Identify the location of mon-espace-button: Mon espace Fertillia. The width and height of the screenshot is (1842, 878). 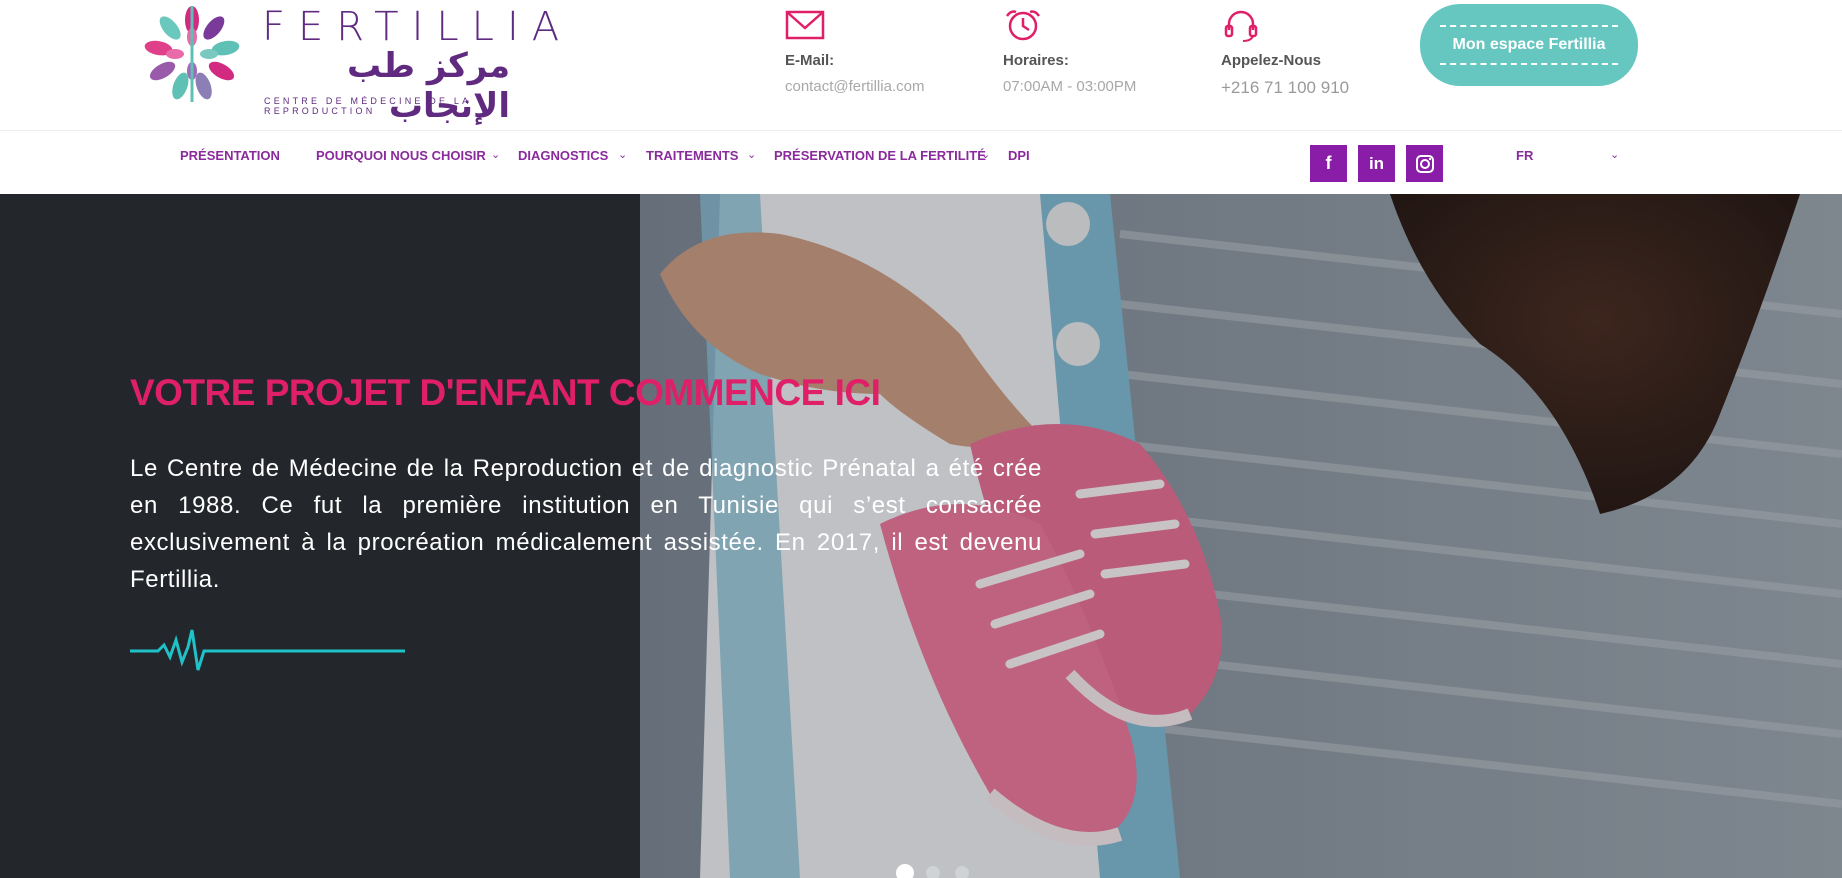
(1529, 45).